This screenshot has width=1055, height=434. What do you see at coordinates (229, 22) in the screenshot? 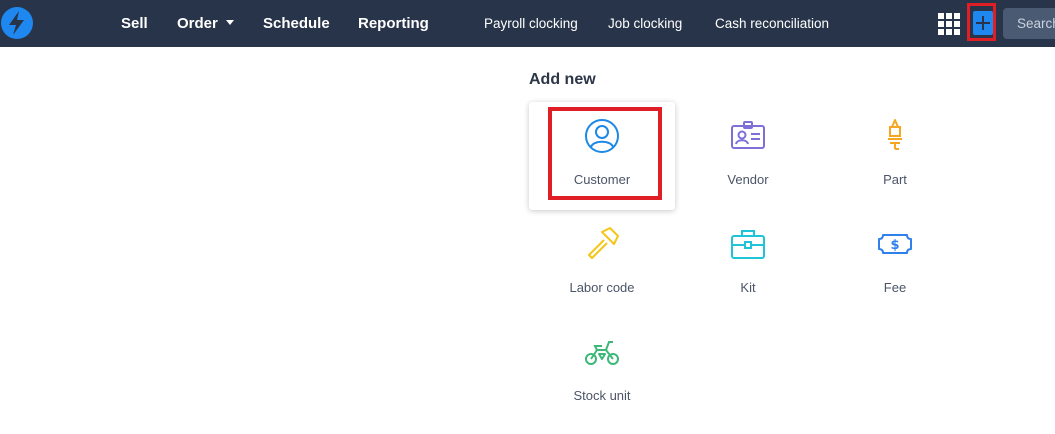
I see `chevron-down-icon` at bounding box center [229, 22].